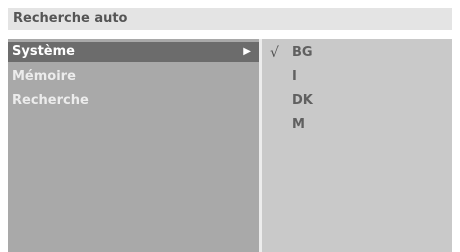  Describe the element at coordinates (230, 19) in the screenshot. I see `menu-title: Recherche auto` at that location.